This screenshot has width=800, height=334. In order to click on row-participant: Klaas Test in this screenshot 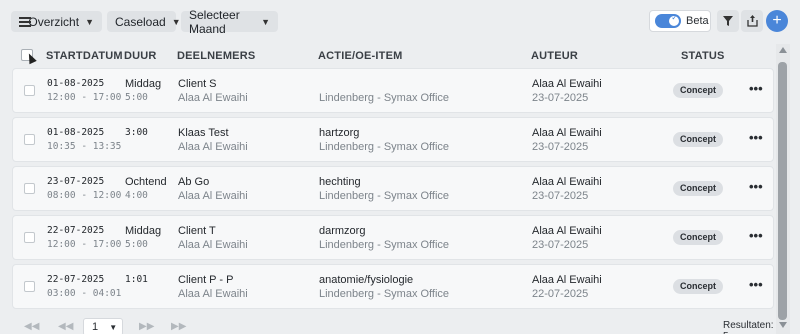, I will do `click(203, 133)`.